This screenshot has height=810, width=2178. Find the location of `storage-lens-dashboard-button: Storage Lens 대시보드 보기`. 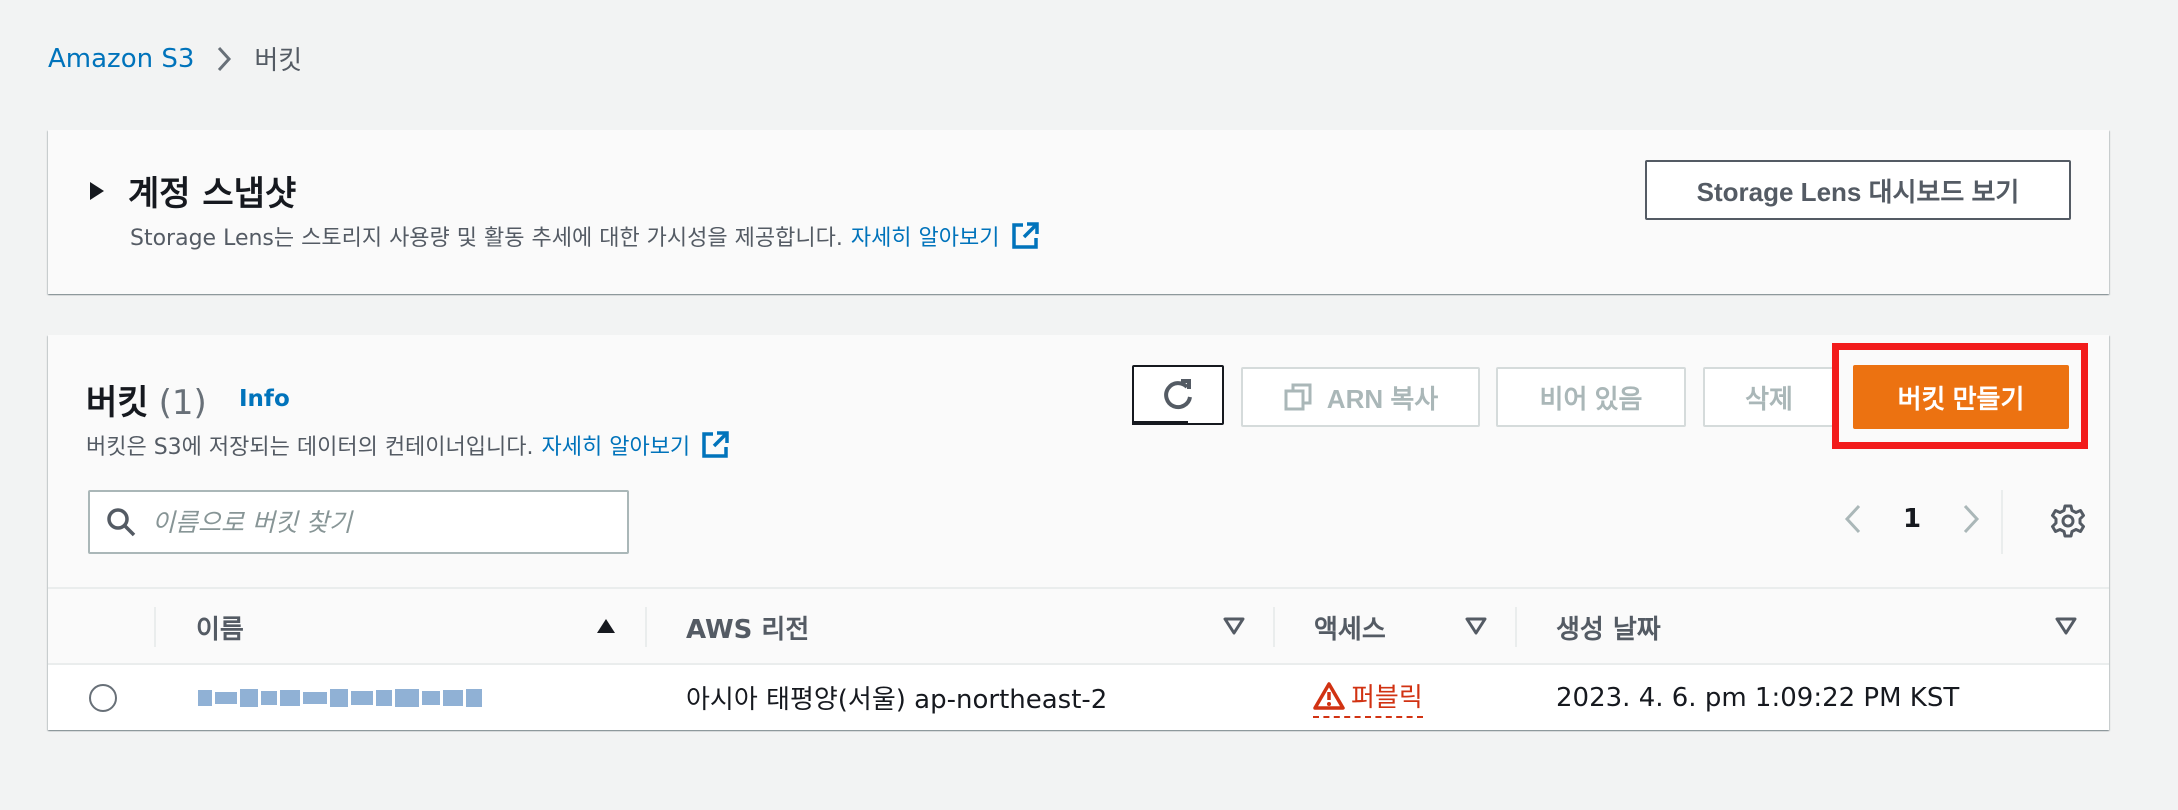

storage-lens-dashboard-button: Storage Lens 대시보드 보기 is located at coordinates (1858, 190).